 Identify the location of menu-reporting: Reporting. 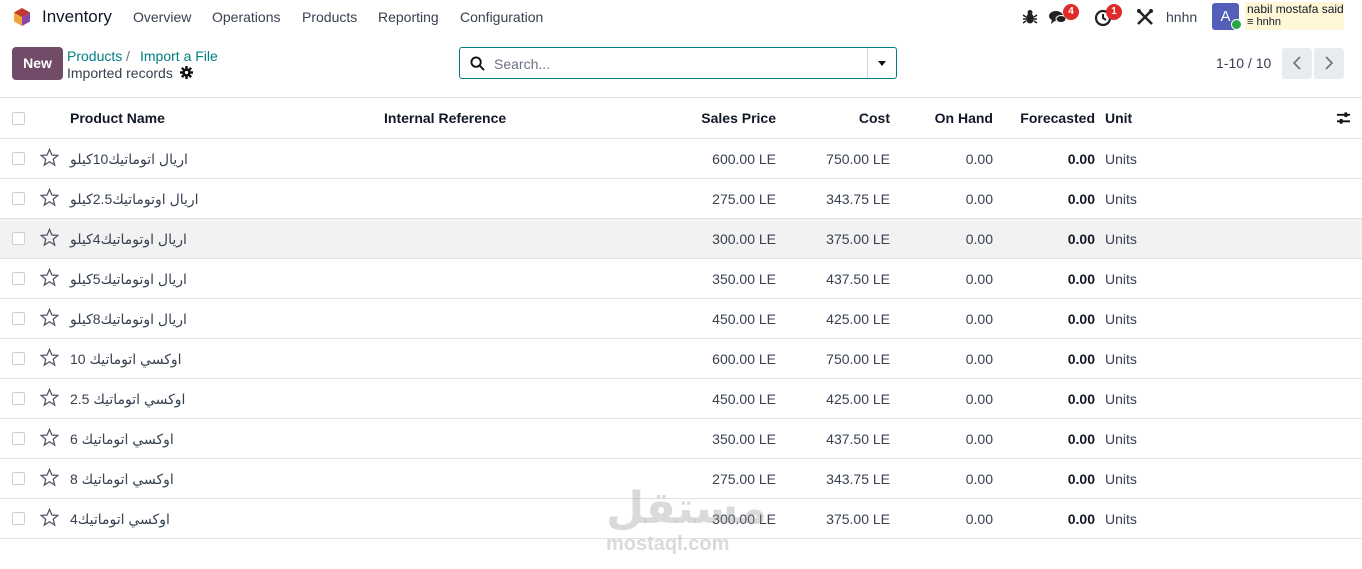
(408, 17).